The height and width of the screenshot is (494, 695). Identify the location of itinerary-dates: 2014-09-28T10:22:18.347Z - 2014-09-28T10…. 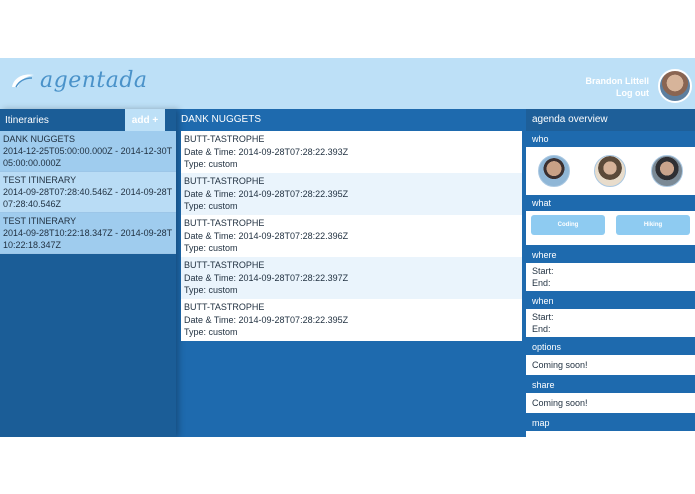
(88, 239).